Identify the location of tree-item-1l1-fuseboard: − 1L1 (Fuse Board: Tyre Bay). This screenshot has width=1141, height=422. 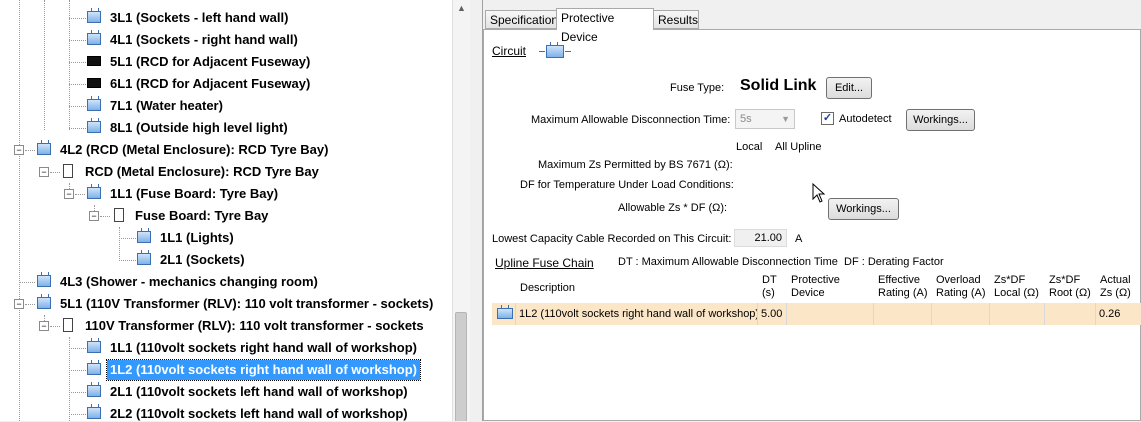
(226, 194).